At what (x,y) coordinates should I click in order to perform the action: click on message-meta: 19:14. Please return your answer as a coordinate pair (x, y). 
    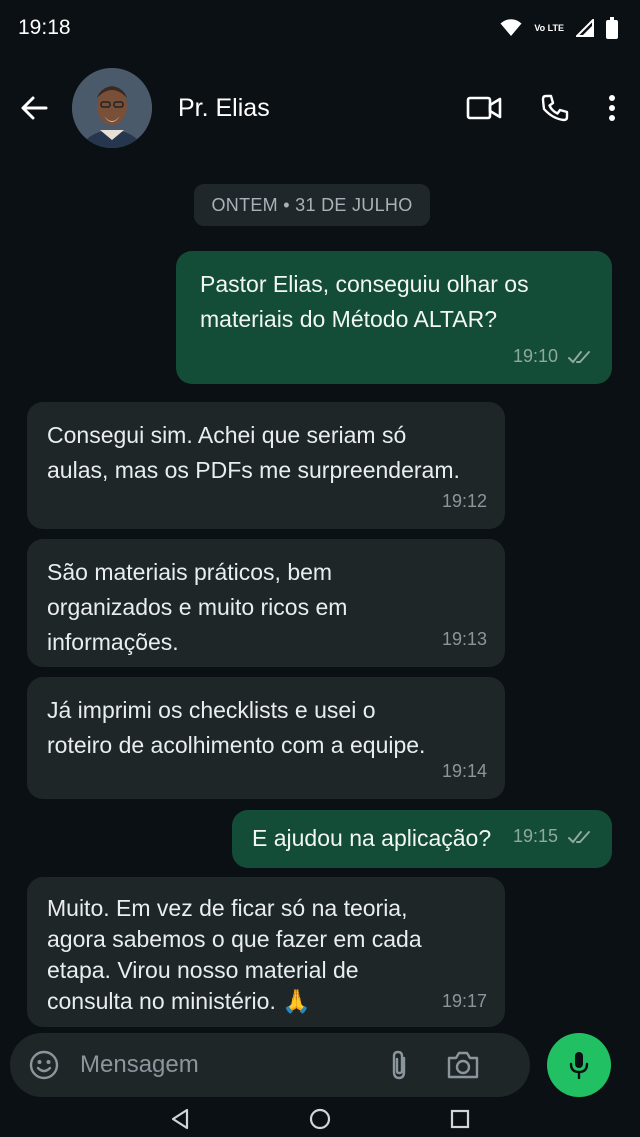
    Looking at the image, I should click on (464, 771).